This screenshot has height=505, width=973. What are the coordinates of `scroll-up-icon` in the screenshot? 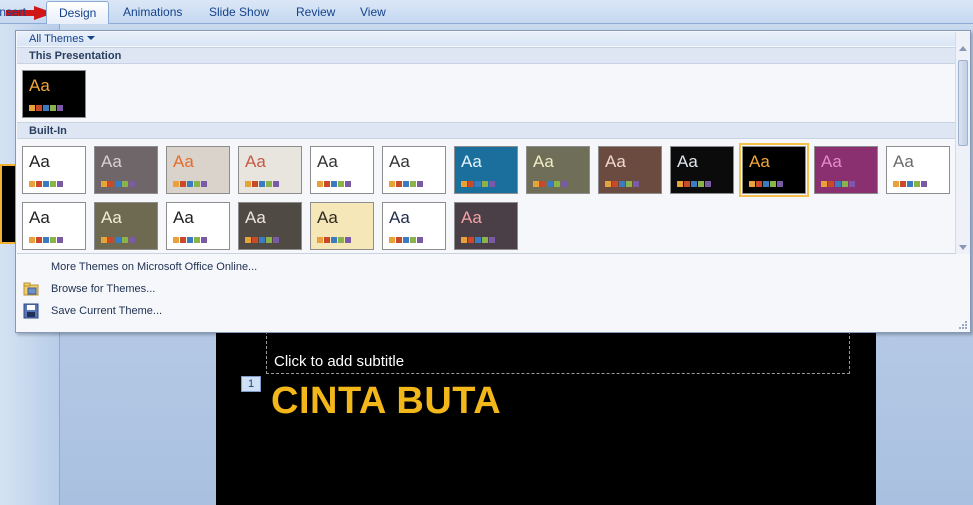 It's located at (963, 48).